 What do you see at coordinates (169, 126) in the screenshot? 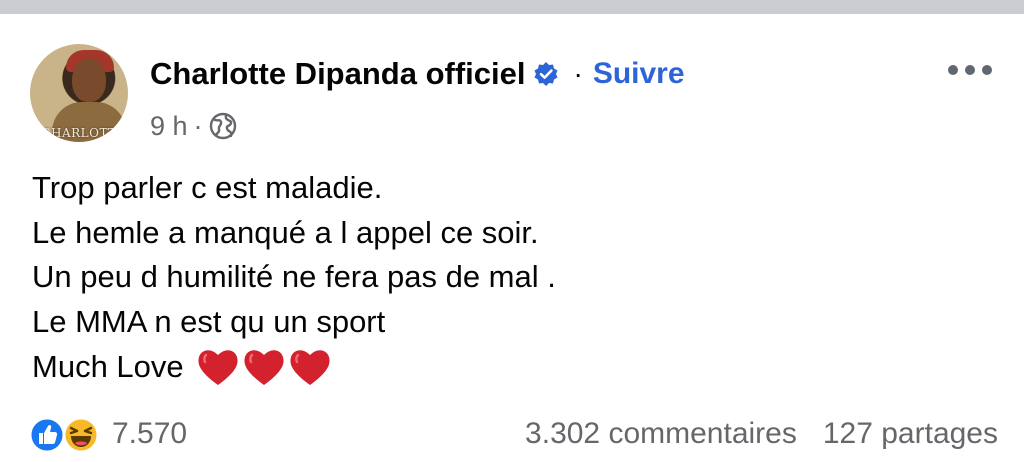
I see `post-time: 9 h` at bounding box center [169, 126].